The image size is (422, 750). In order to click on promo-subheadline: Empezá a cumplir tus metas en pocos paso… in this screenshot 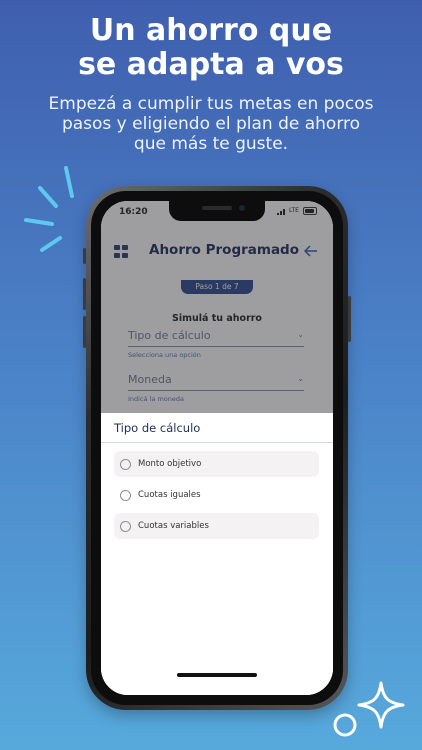, I will do `click(211, 124)`.